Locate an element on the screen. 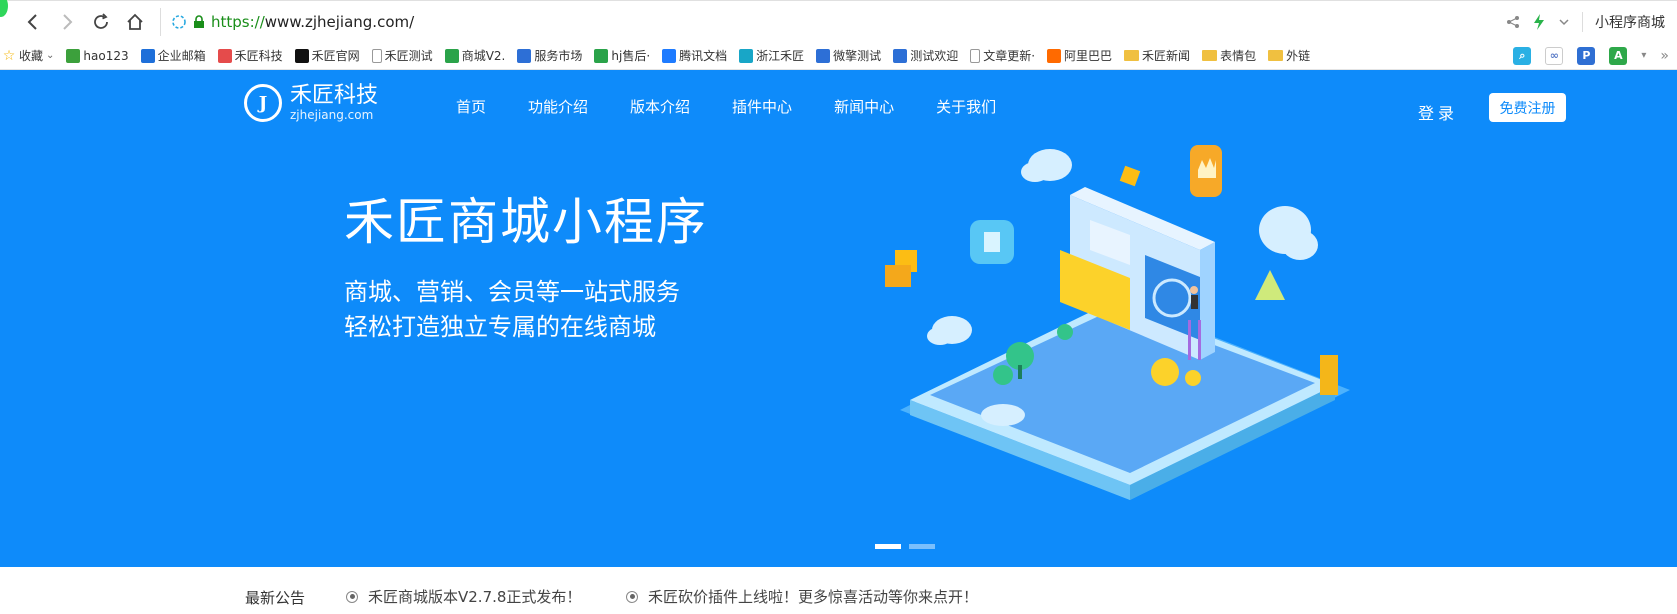  logo-name: 禾匠科技 is located at coordinates (334, 95).